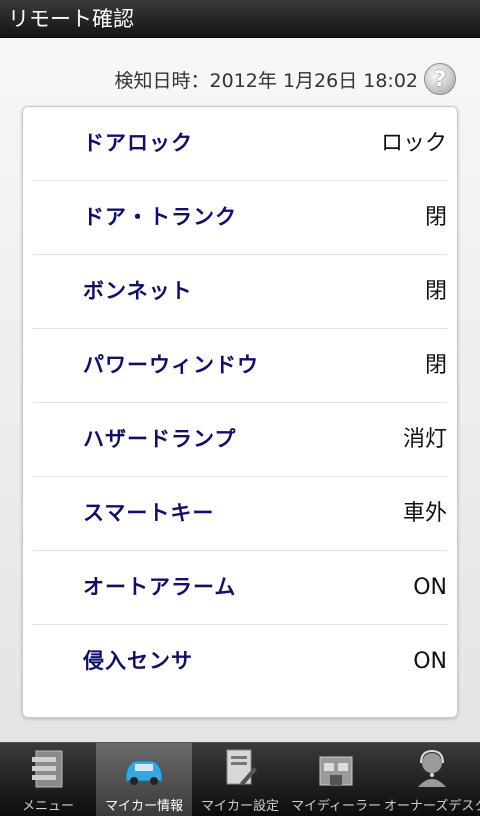  What do you see at coordinates (266, 81) in the screenshot?
I see `detection-timestamp: 検知日時：2012年 1月26日 18:02` at bounding box center [266, 81].